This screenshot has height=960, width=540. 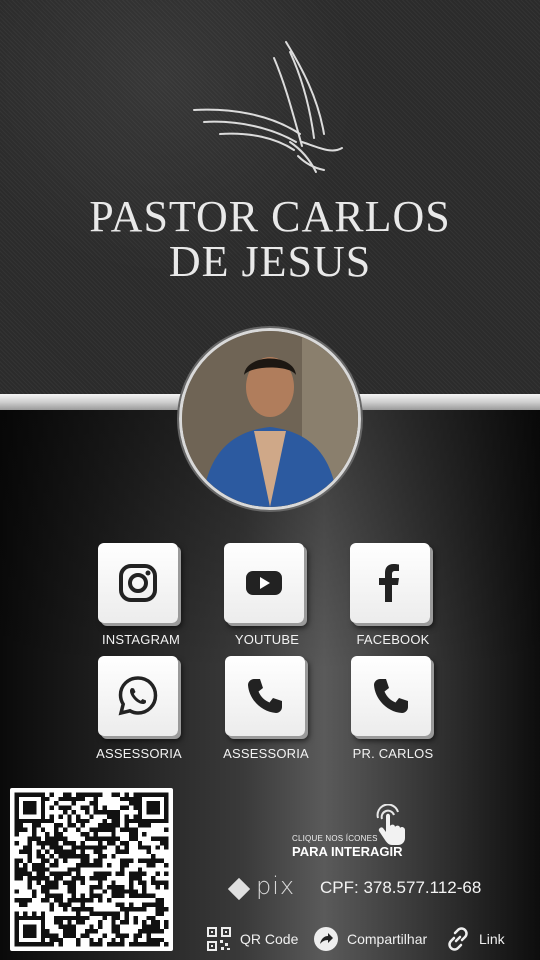 I want to click on pix-logo: pix, so click(x=266, y=887).